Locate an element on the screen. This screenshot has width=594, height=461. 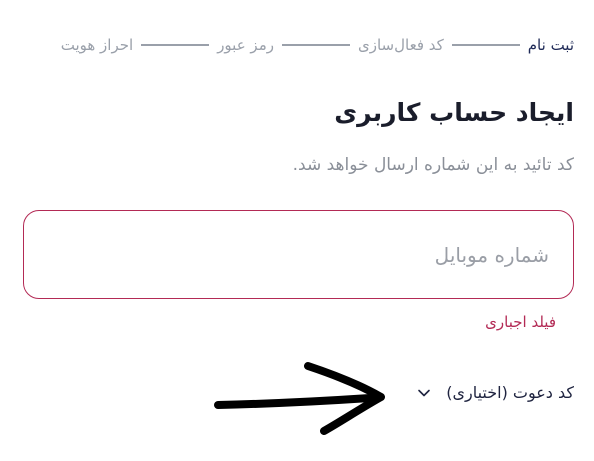
registration-stepper: ثبت نام کد فعال‌سازی رمز عبور احراز هویت is located at coordinates (299, 45).